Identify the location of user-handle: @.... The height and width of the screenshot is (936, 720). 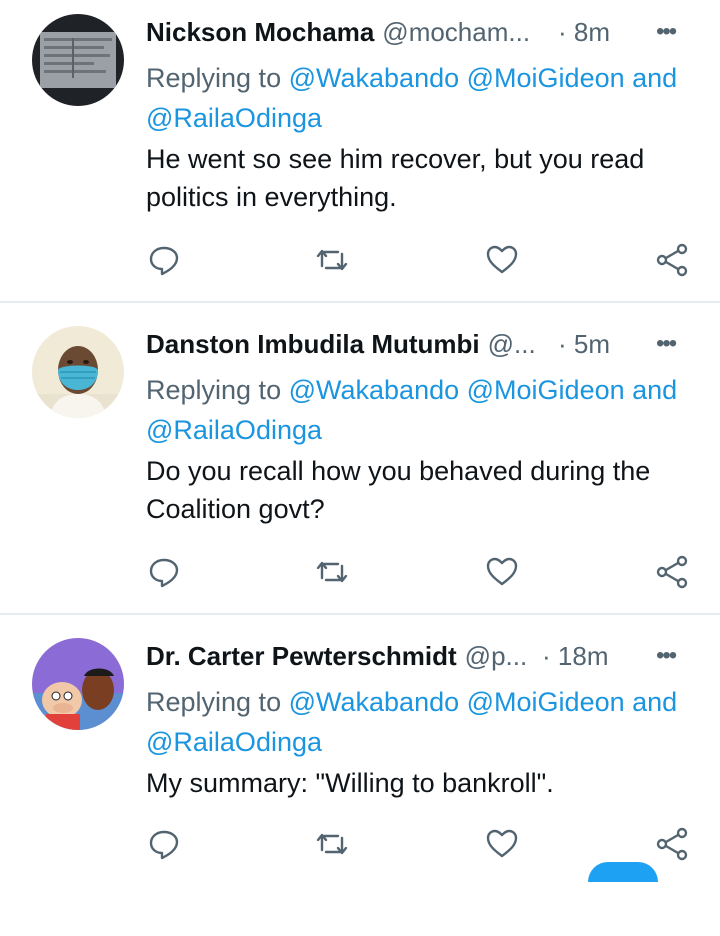
(512, 344).